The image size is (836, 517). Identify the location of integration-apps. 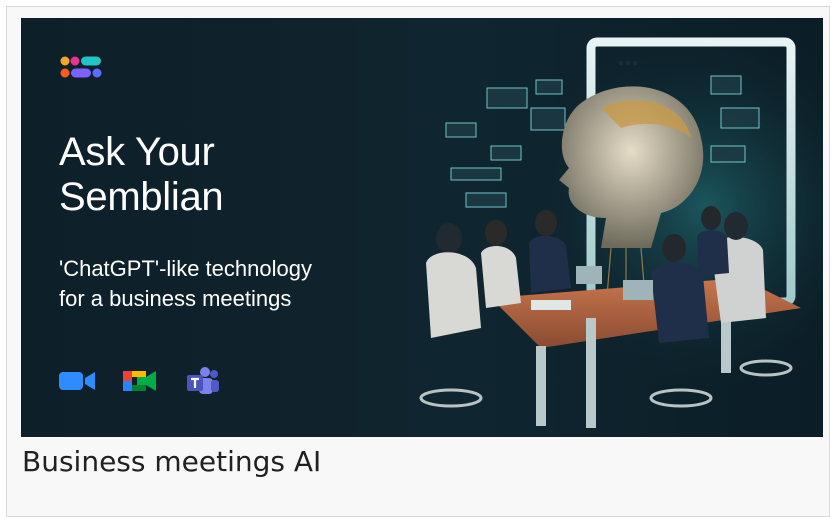
(140, 381).